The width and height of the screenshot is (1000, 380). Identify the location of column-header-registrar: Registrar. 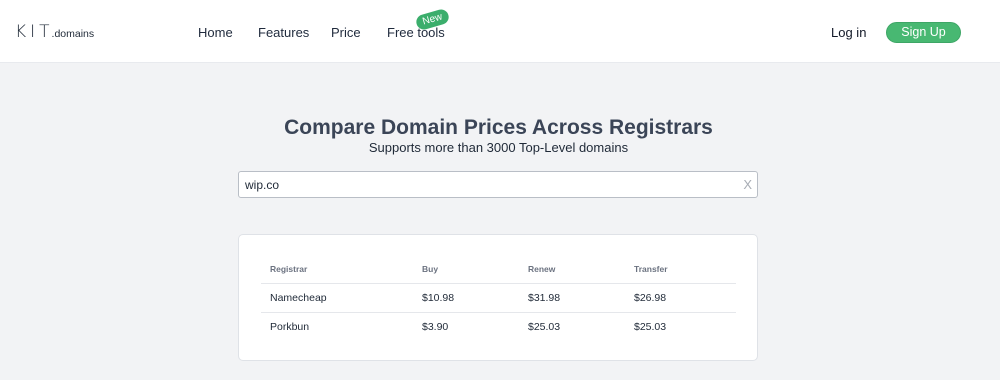
(337, 270).